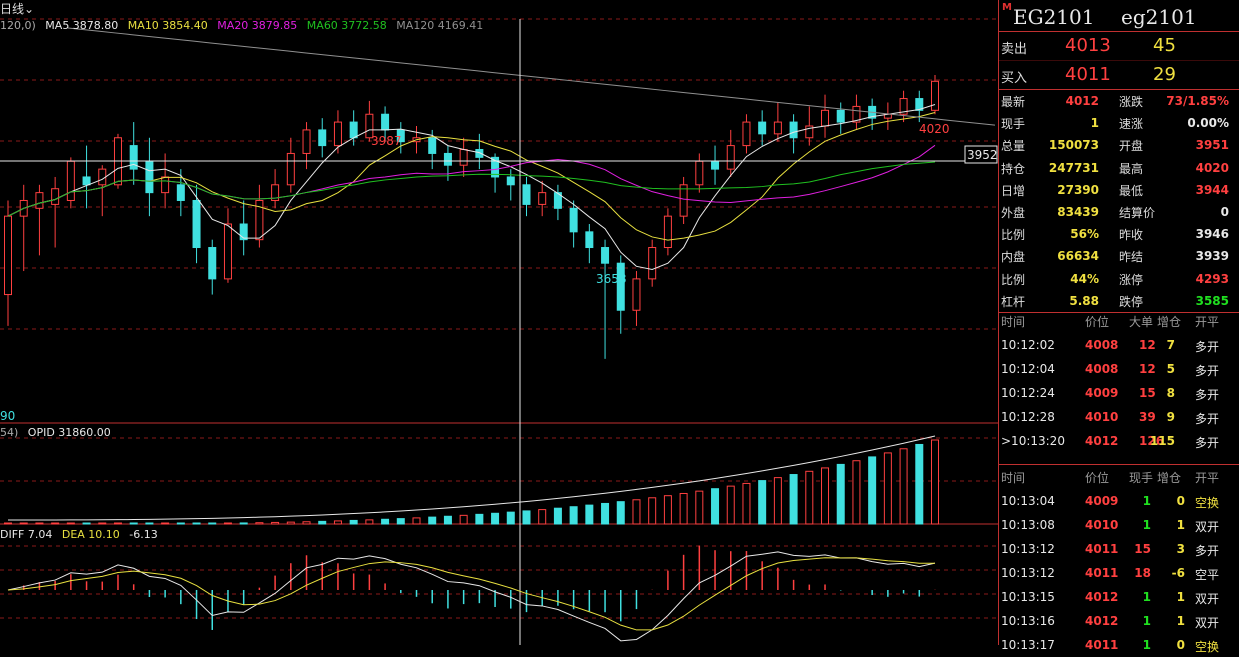 The width and height of the screenshot is (1239, 657). I want to click on big-order-row: 10:12:04 4008 12 5 多开, so click(1119, 369).